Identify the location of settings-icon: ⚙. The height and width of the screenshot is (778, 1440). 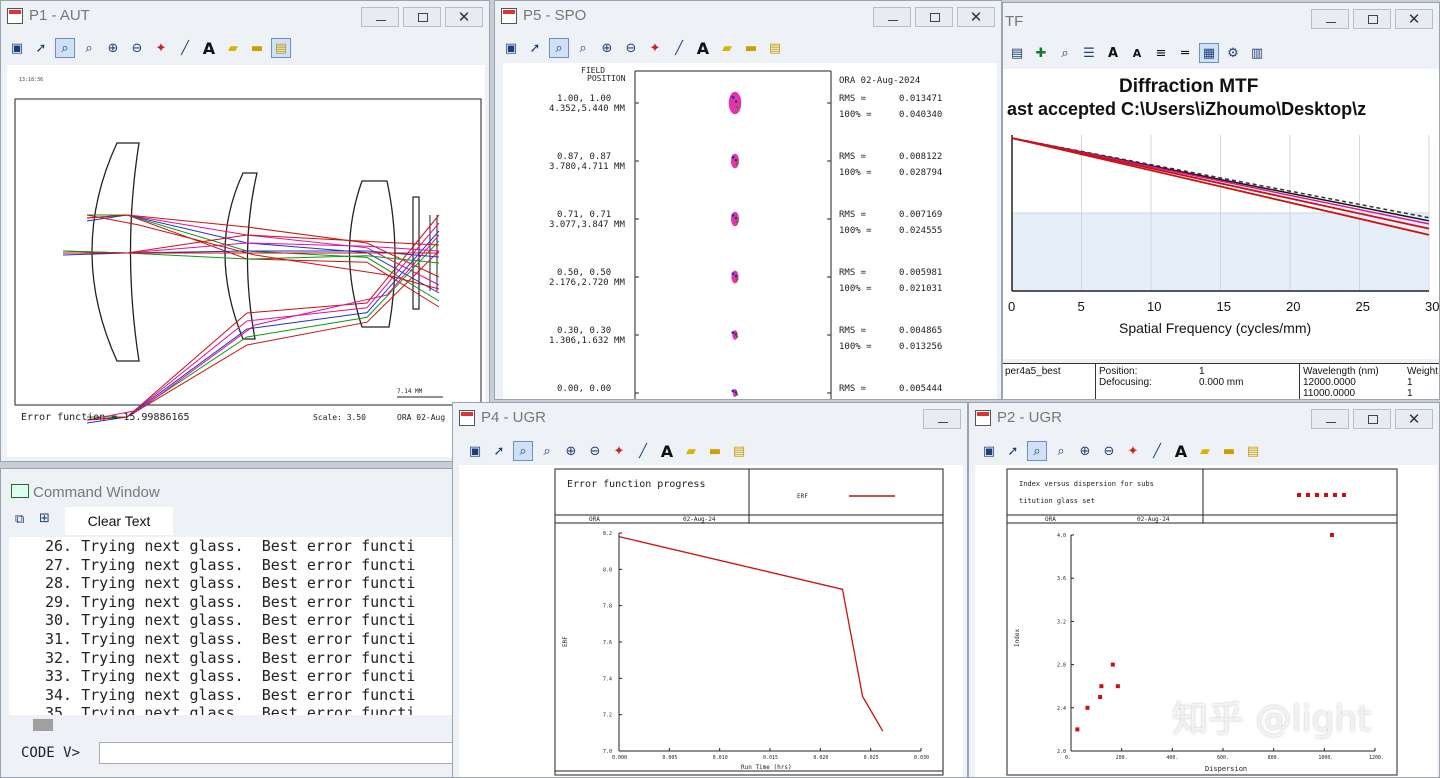
(1233, 53).